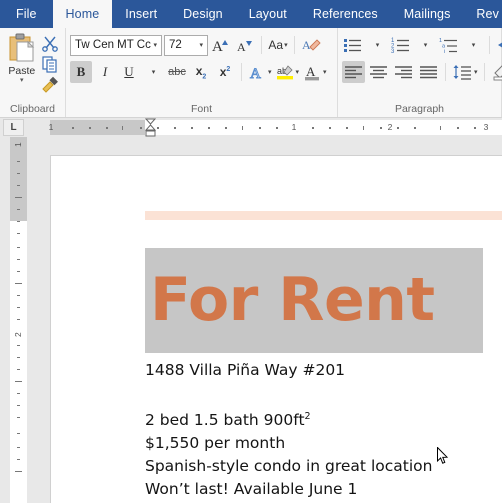 This screenshot has width=502, height=503. What do you see at coordinates (22, 66) in the screenshot?
I see `paste-button: Paste ▾` at bounding box center [22, 66].